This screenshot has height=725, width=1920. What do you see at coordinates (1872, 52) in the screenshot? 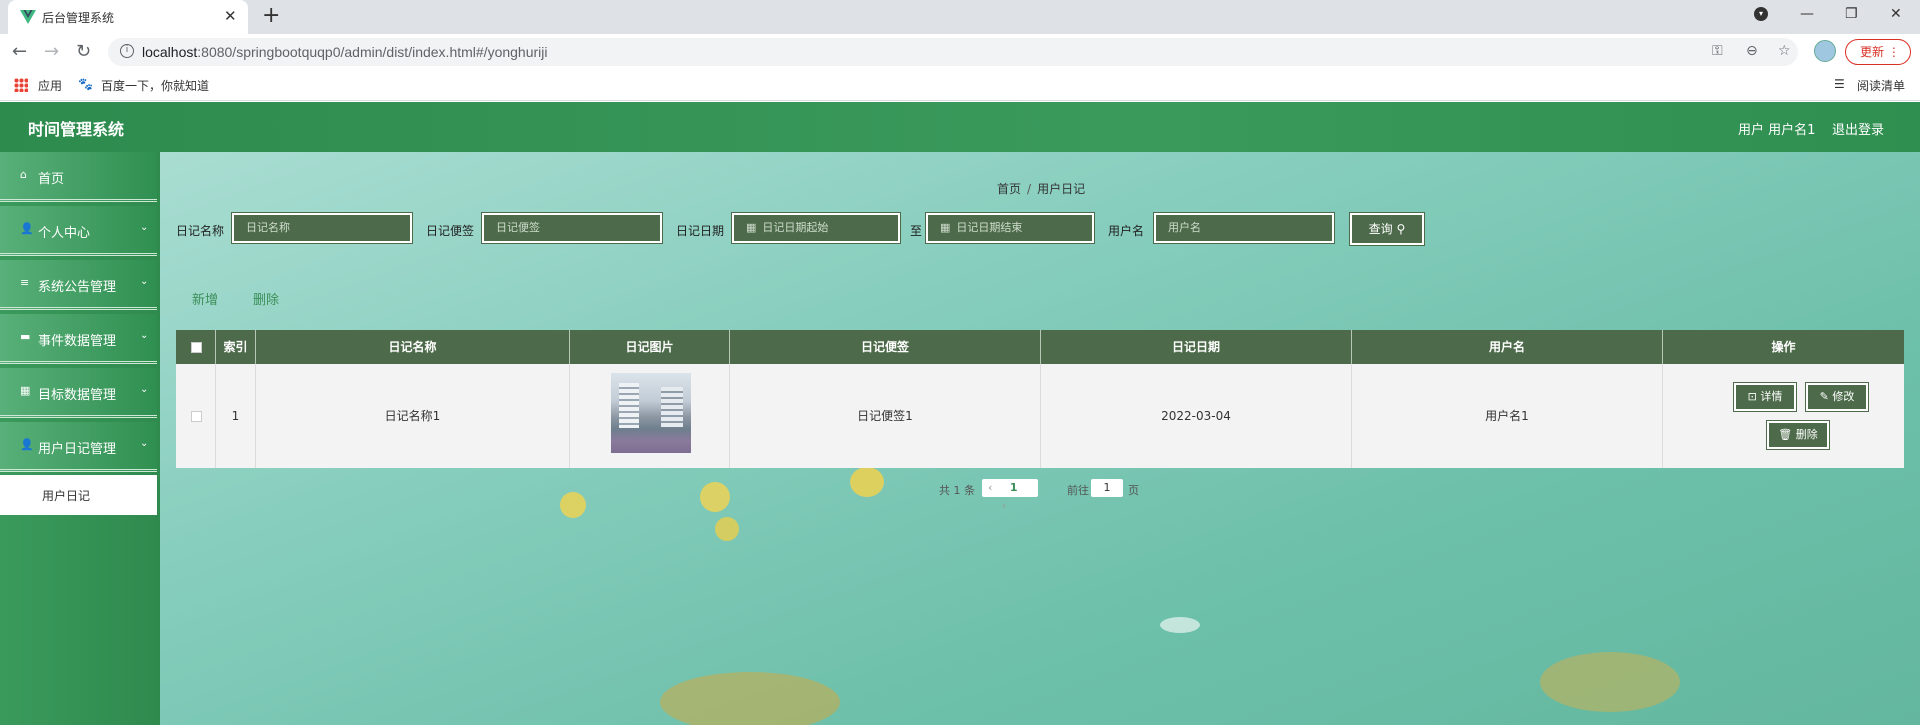
I see `update-label: 更新` at bounding box center [1872, 52].